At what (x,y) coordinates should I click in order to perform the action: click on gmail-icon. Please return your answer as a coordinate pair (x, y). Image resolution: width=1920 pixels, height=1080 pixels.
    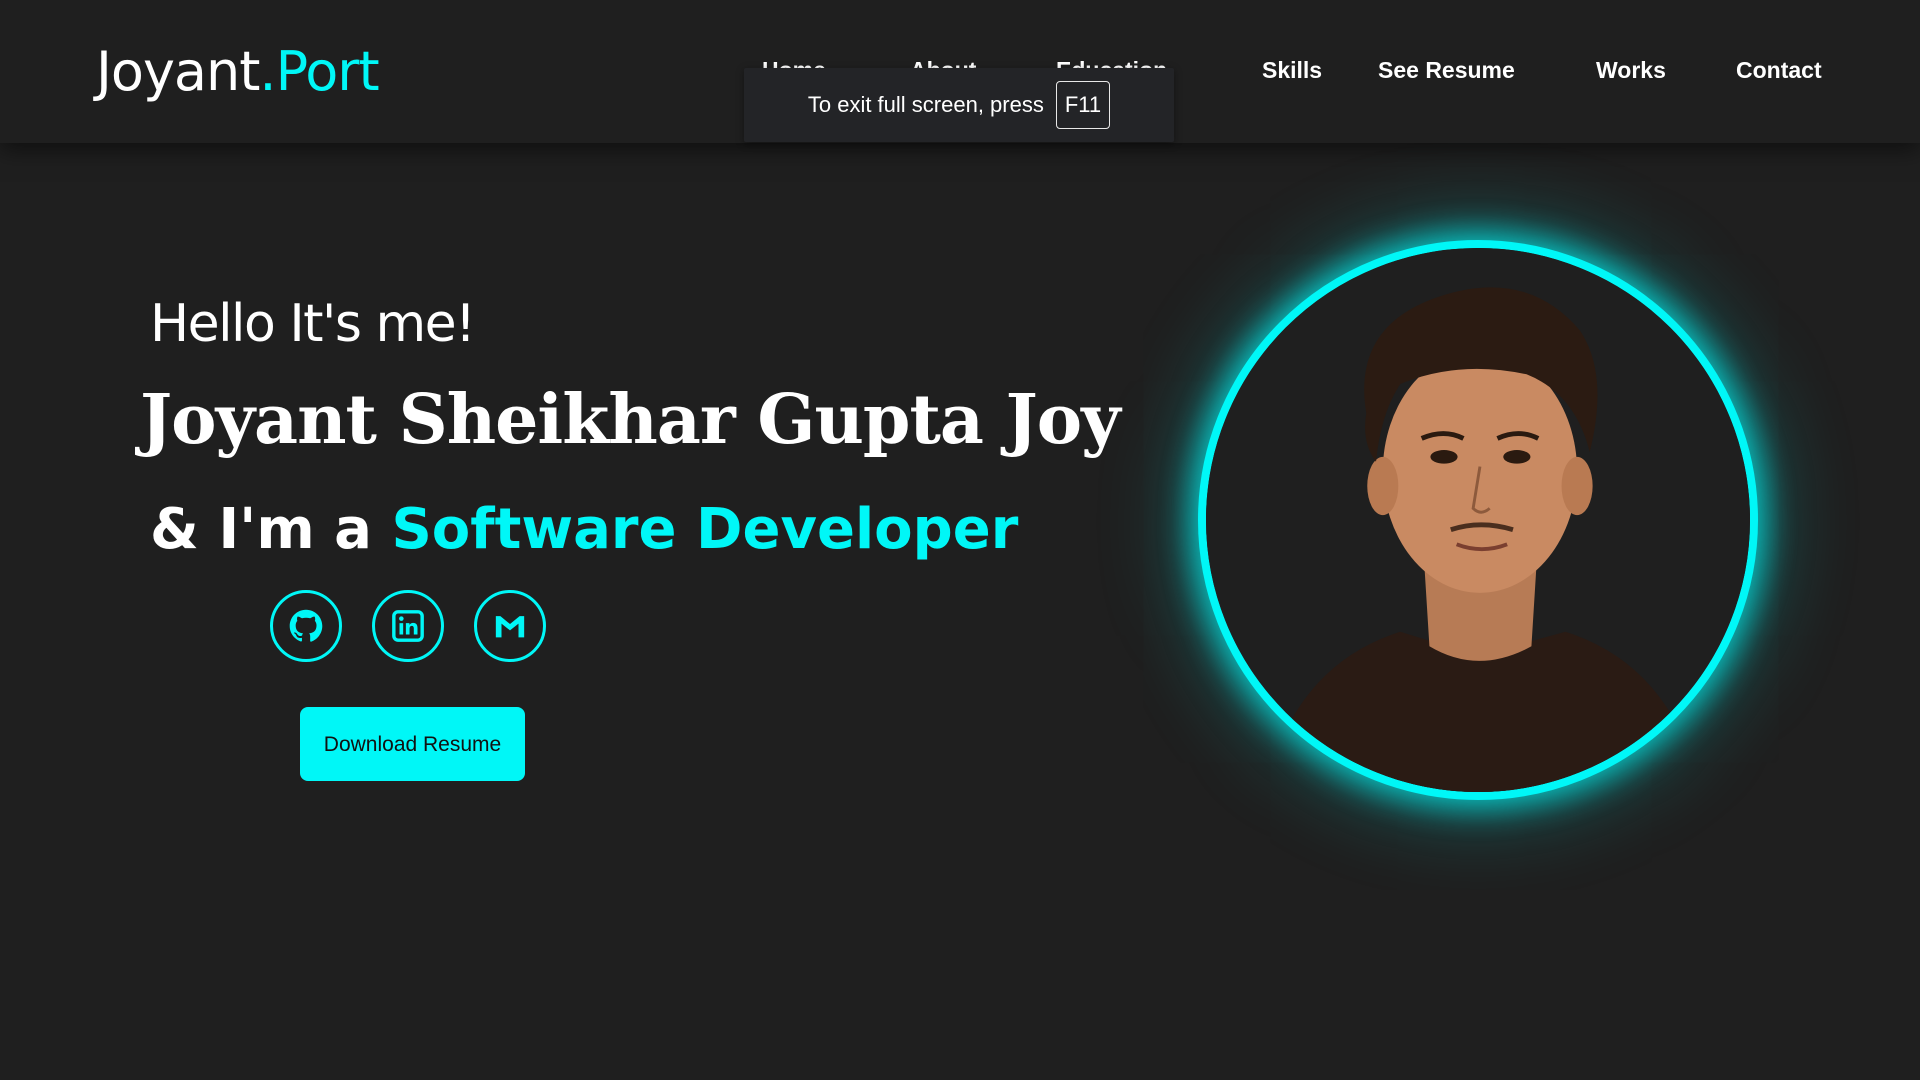
    Looking at the image, I should click on (510, 627).